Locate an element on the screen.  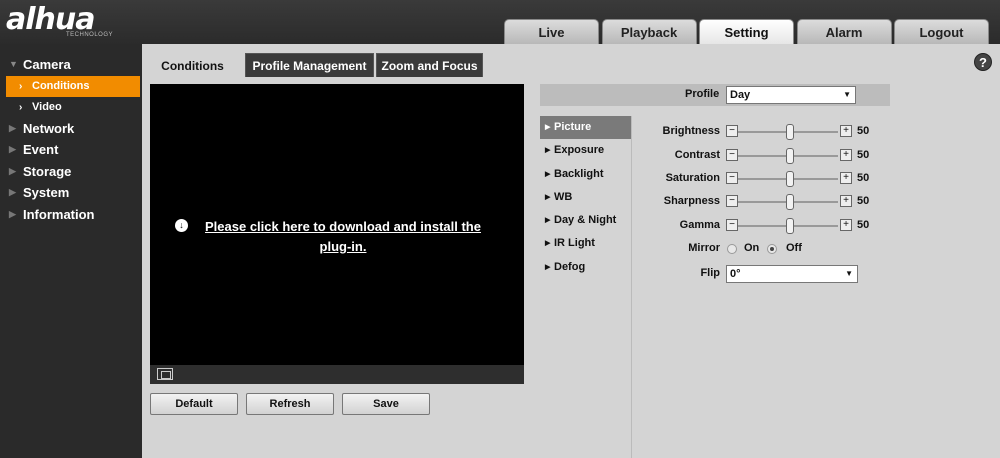
tab-playback: Playback is located at coordinates (649, 31).